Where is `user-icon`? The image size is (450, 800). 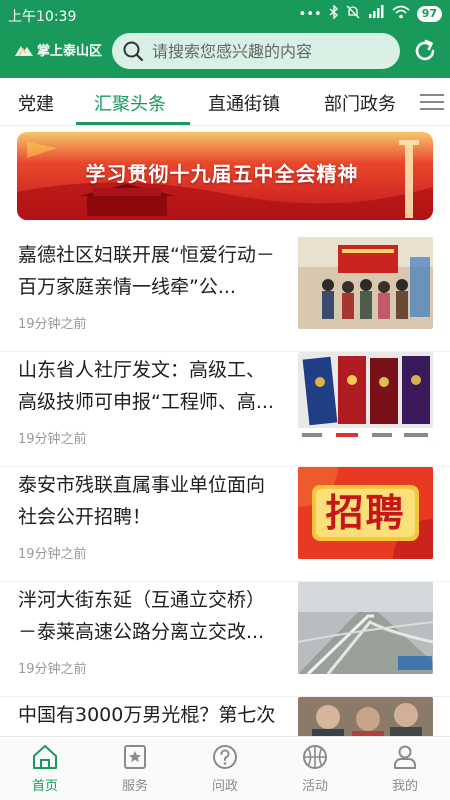 user-icon is located at coordinates (405, 757).